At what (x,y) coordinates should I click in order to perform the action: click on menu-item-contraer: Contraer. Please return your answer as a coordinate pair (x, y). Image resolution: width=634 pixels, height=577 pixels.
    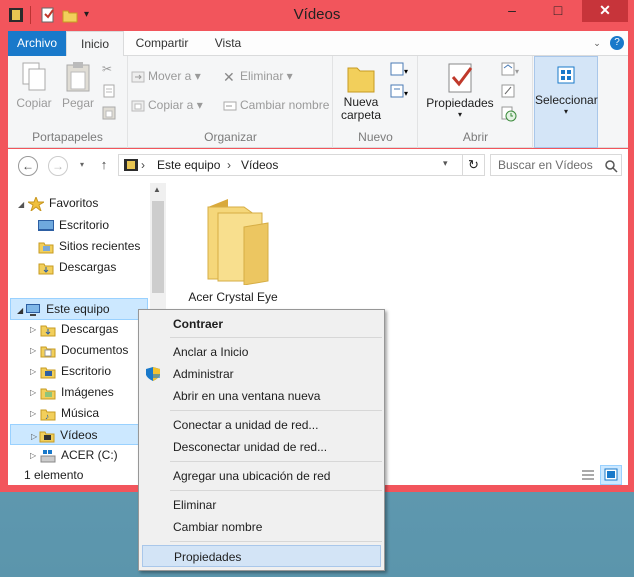
    Looking at the image, I should click on (261, 324).